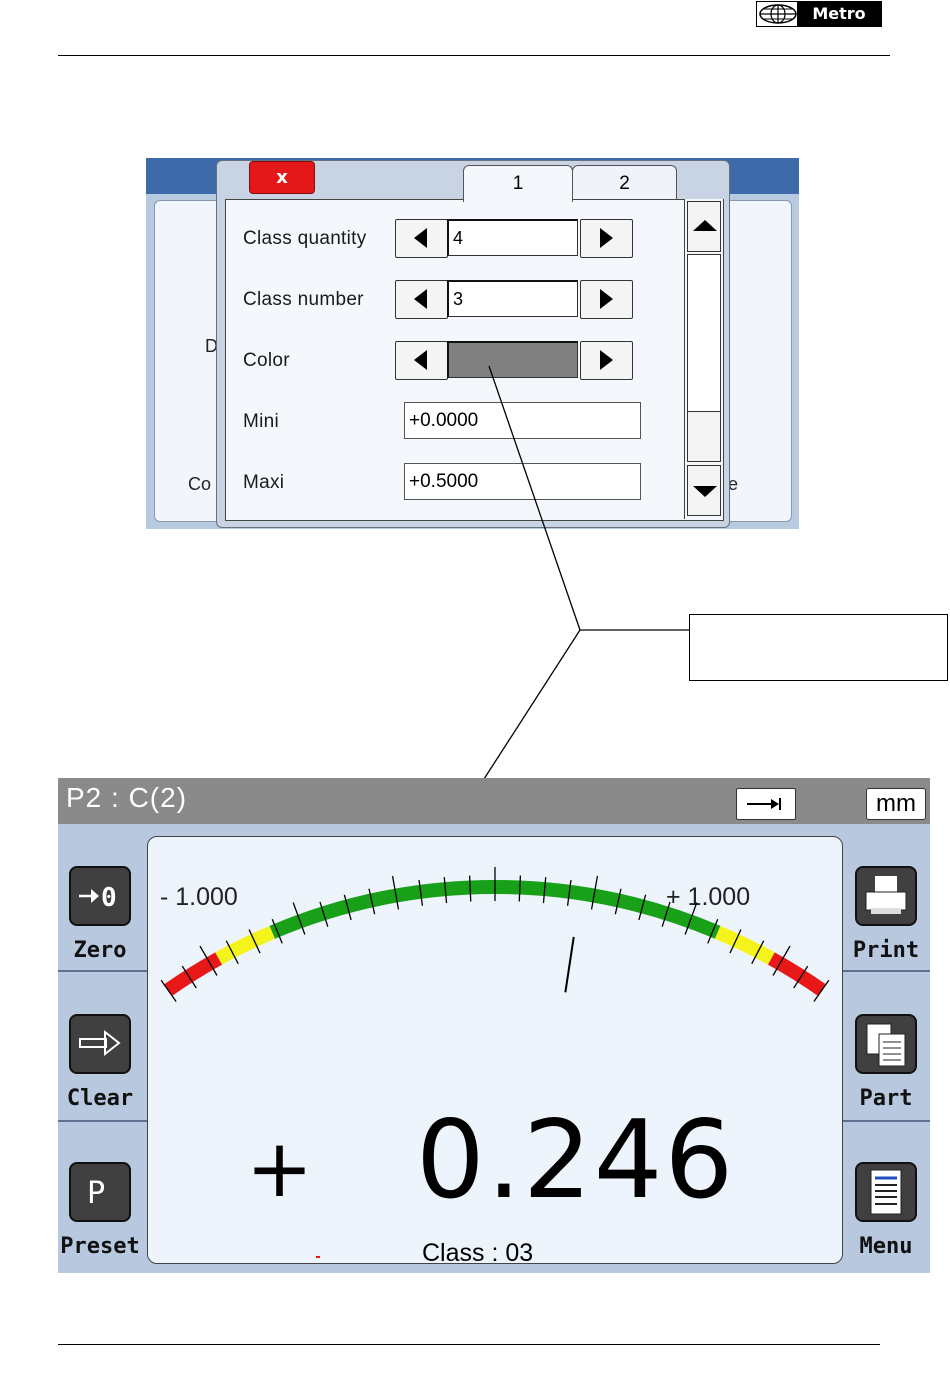 The image size is (950, 1397). What do you see at coordinates (886, 1044) in the screenshot?
I see `copy-pages-icon` at bounding box center [886, 1044].